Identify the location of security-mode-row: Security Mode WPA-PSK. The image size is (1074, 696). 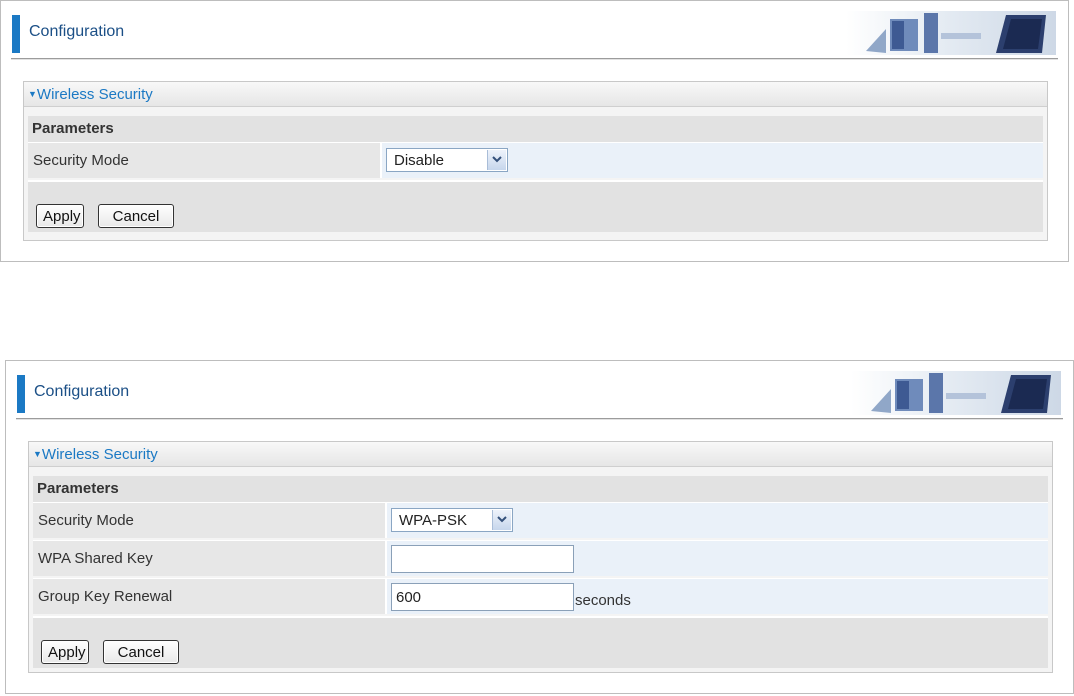
(540, 520).